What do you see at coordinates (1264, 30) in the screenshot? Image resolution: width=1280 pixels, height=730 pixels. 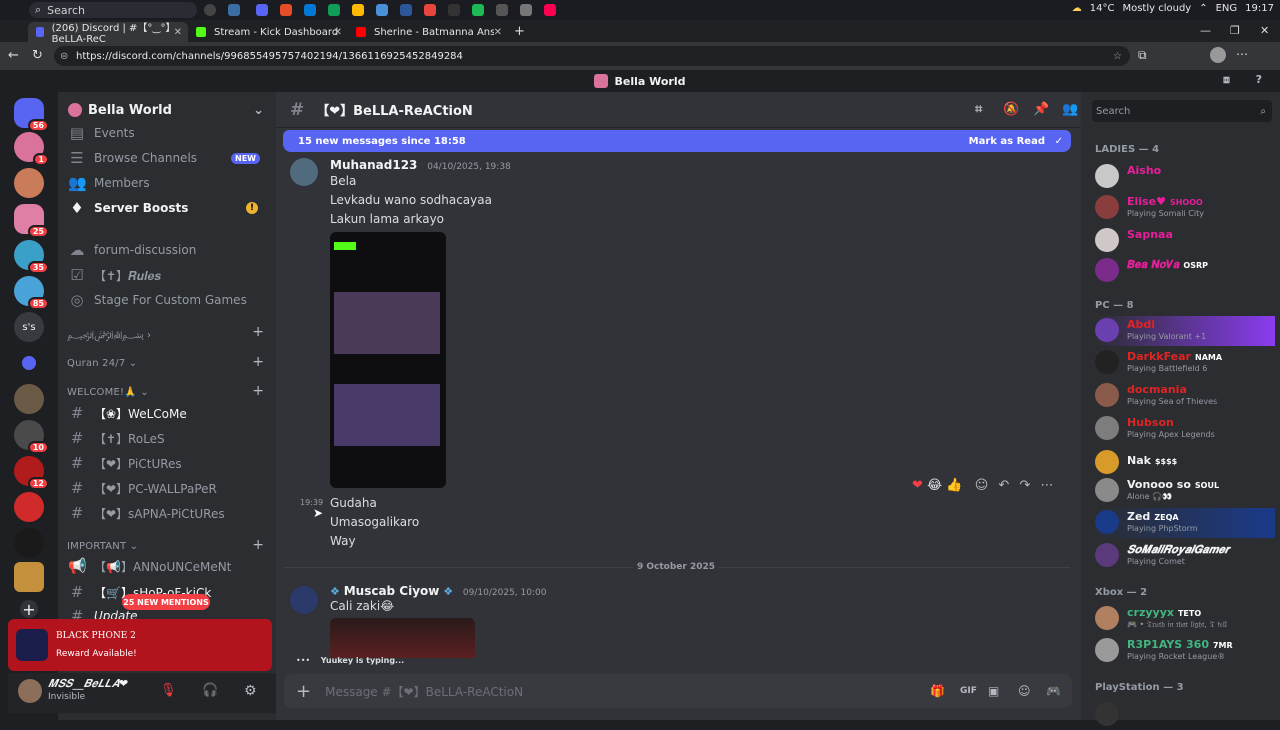 I see `close-window-icon: ✕` at bounding box center [1264, 30].